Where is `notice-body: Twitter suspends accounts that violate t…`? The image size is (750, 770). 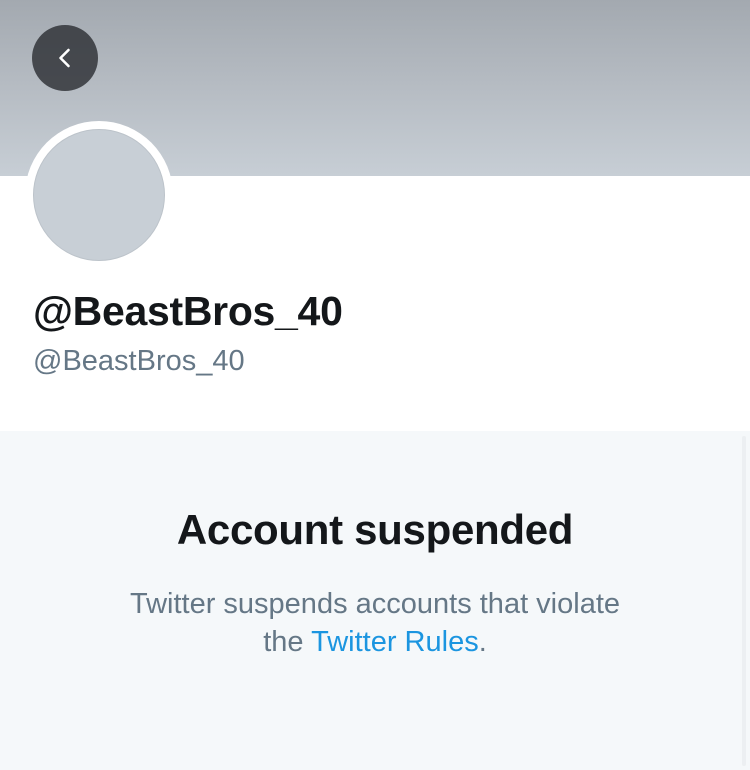 notice-body: Twitter suspends accounts that violate t… is located at coordinates (375, 623).